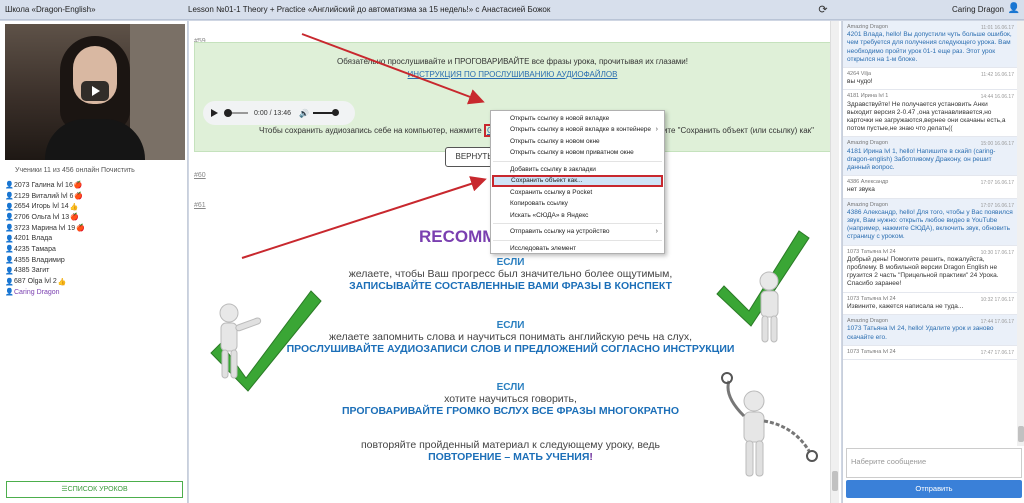 The height and width of the screenshot is (503, 1024). What do you see at coordinates (656, 130) in the screenshot?
I see `submenu-arrow-icon: ›` at bounding box center [656, 130].